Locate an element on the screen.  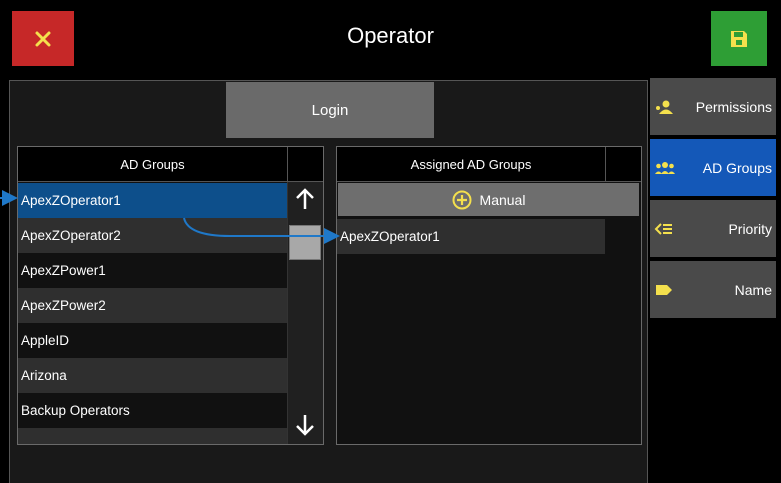
list-item: AppleID is located at coordinates (152, 340).